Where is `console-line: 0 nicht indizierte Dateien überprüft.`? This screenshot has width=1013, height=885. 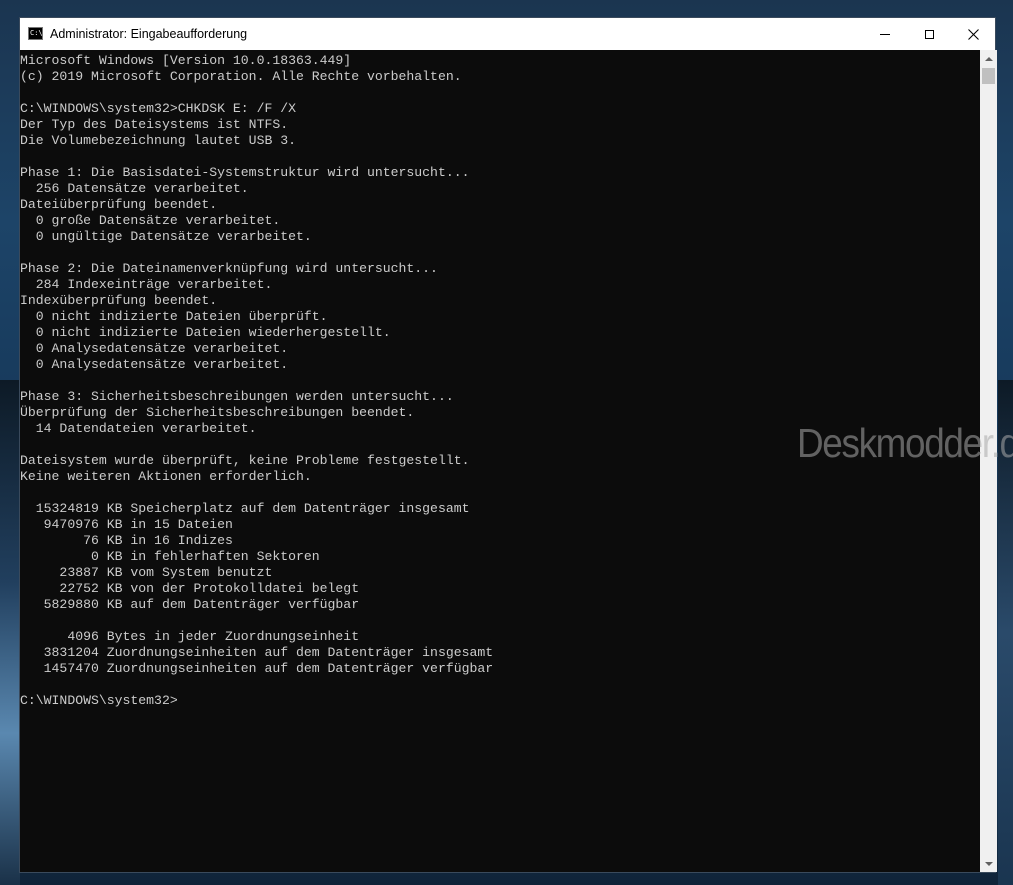
console-line: 0 nicht indizierte Dateien überprüft. is located at coordinates (174, 316).